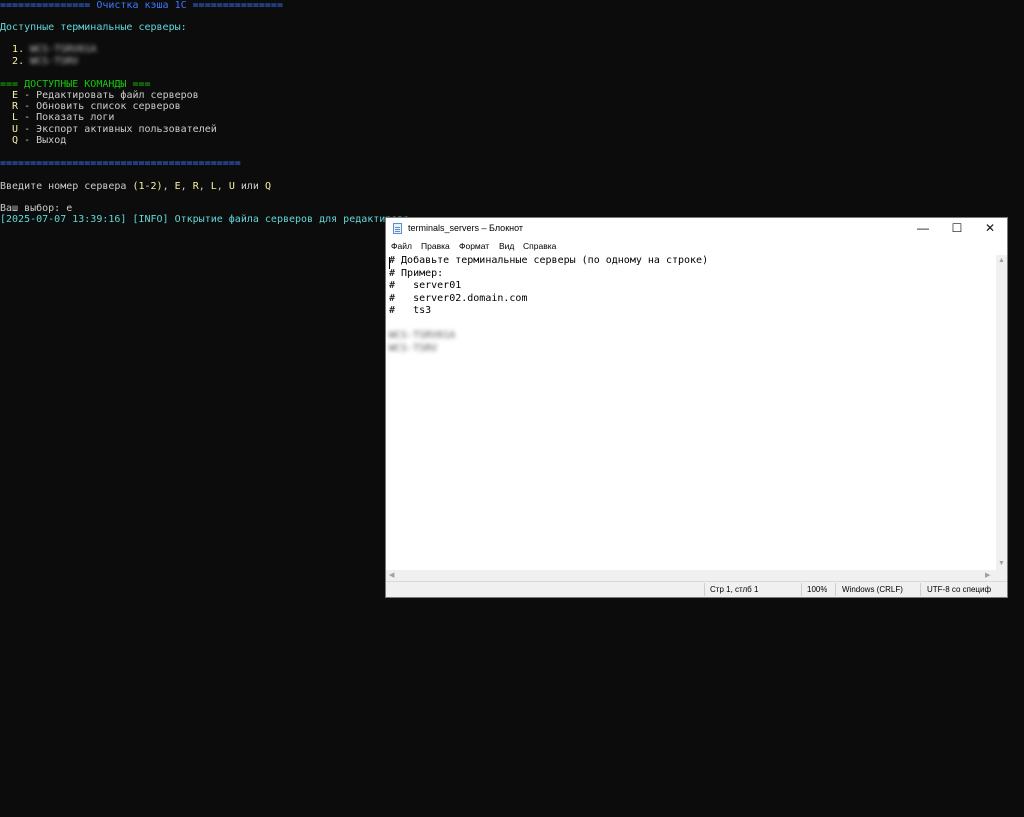 This screenshot has width=1024, height=817. What do you see at coordinates (391, 575) in the screenshot?
I see `scroll-left-icon: ◀` at bounding box center [391, 575].